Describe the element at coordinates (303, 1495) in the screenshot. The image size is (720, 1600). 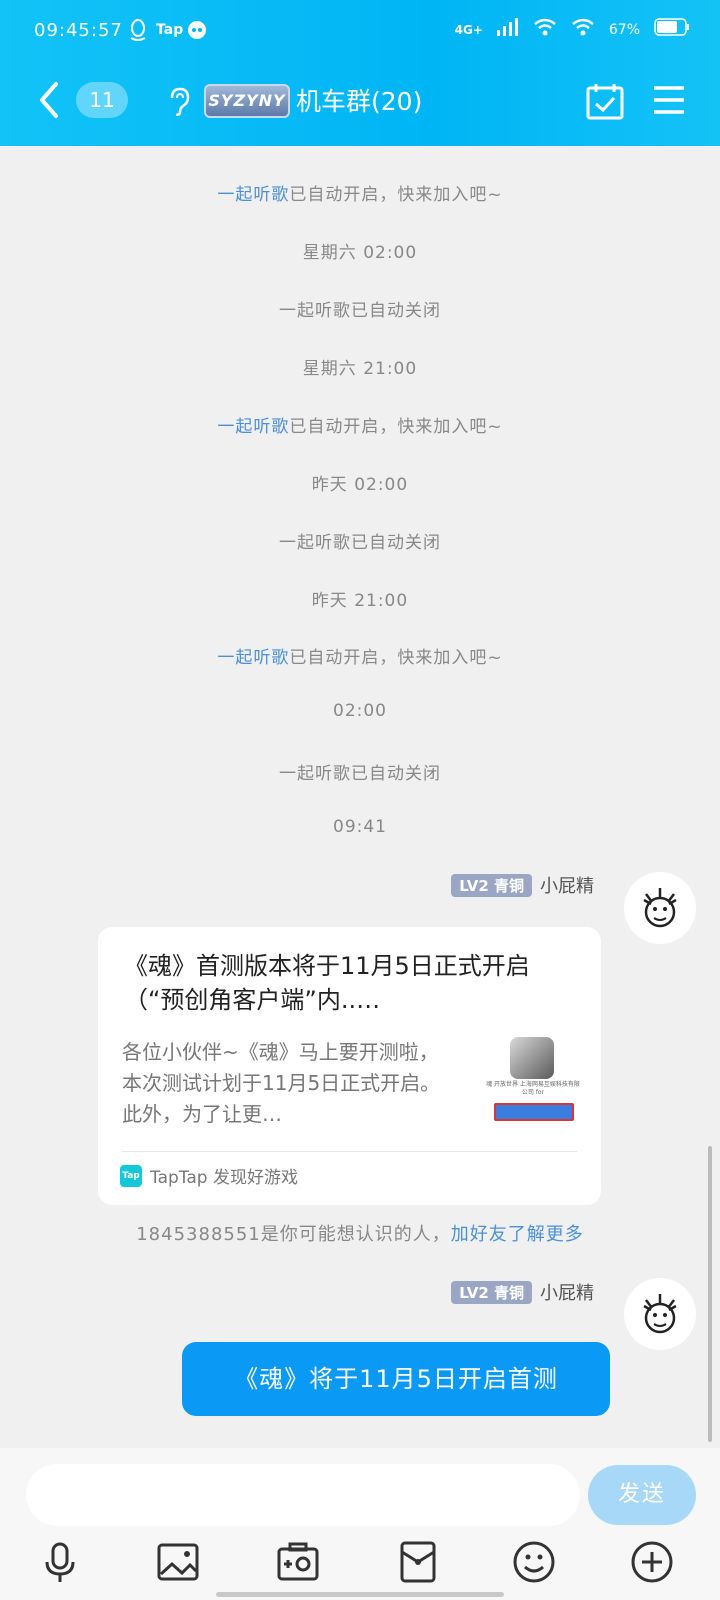
I see `message-input` at that location.